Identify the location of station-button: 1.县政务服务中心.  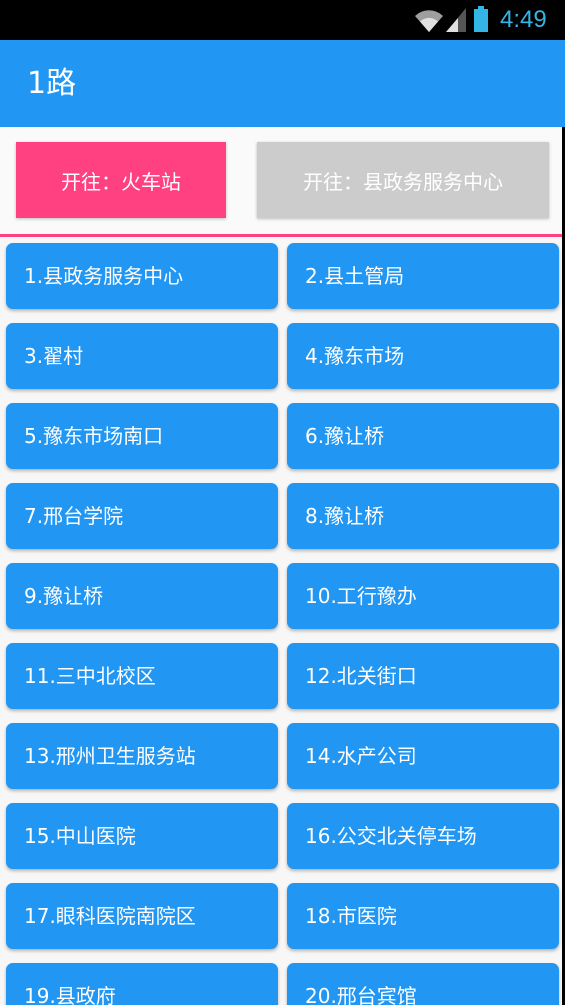
(142, 276).